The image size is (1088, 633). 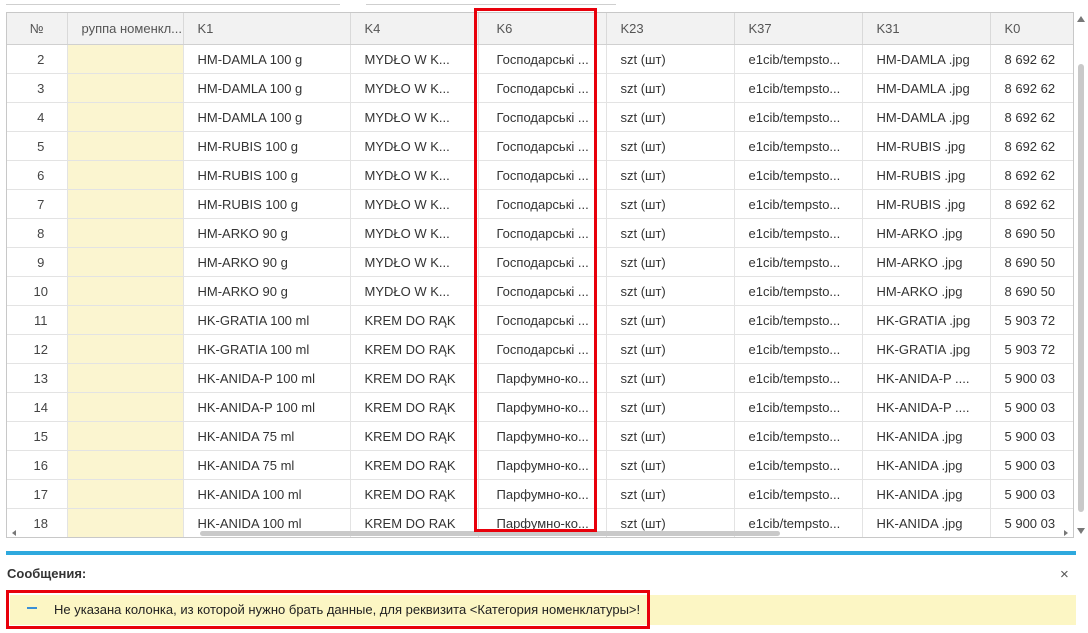 What do you see at coordinates (267, 494) in the screenshot?
I see `cell-k1: HK-ANIDA 100 ml` at bounding box center [267, 494].